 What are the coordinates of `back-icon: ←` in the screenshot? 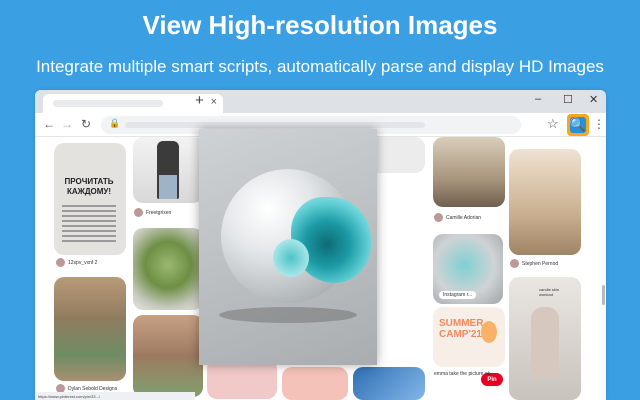 It's located at (49, 124).